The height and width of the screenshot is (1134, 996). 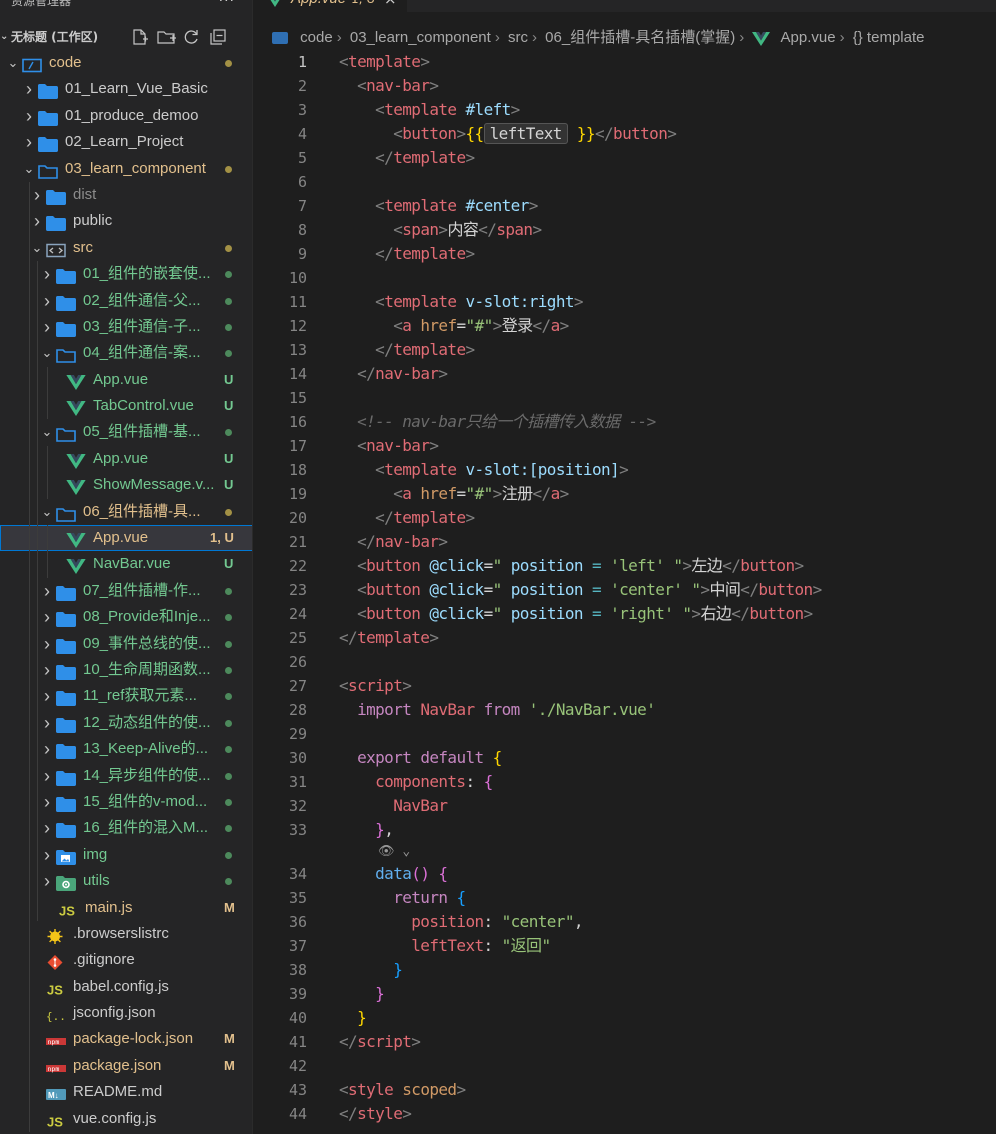 What do you see at coordinates (126, 1013) in the screenshot?
I see `tree-file-item: {..} jsconfig.json` at bounding box center [126, 1013].